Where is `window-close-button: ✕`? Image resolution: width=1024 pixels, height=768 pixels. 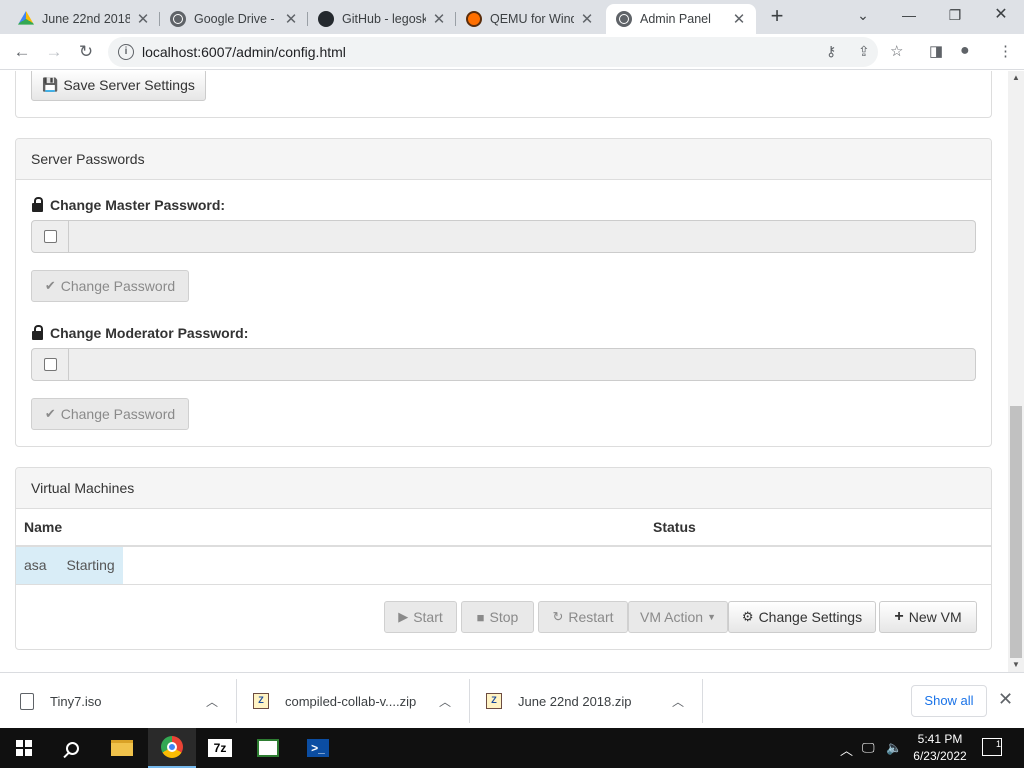
window-close-button: ✕ is located at coordinates (1001, 16).